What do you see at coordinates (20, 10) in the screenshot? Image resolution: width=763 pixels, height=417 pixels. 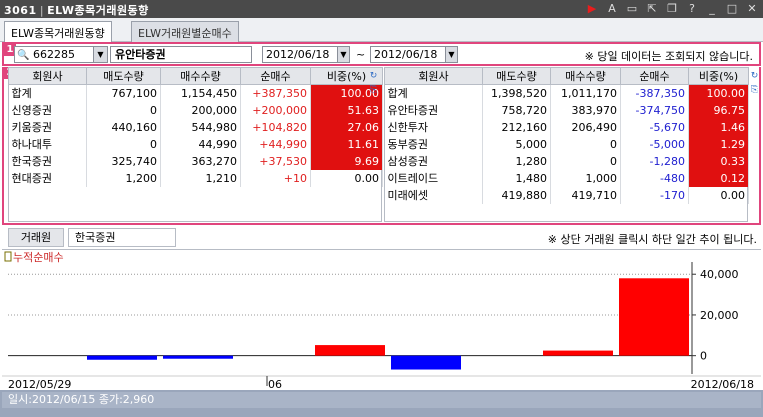 I see `screen-number: 3061` at bounding box center [20, 10].